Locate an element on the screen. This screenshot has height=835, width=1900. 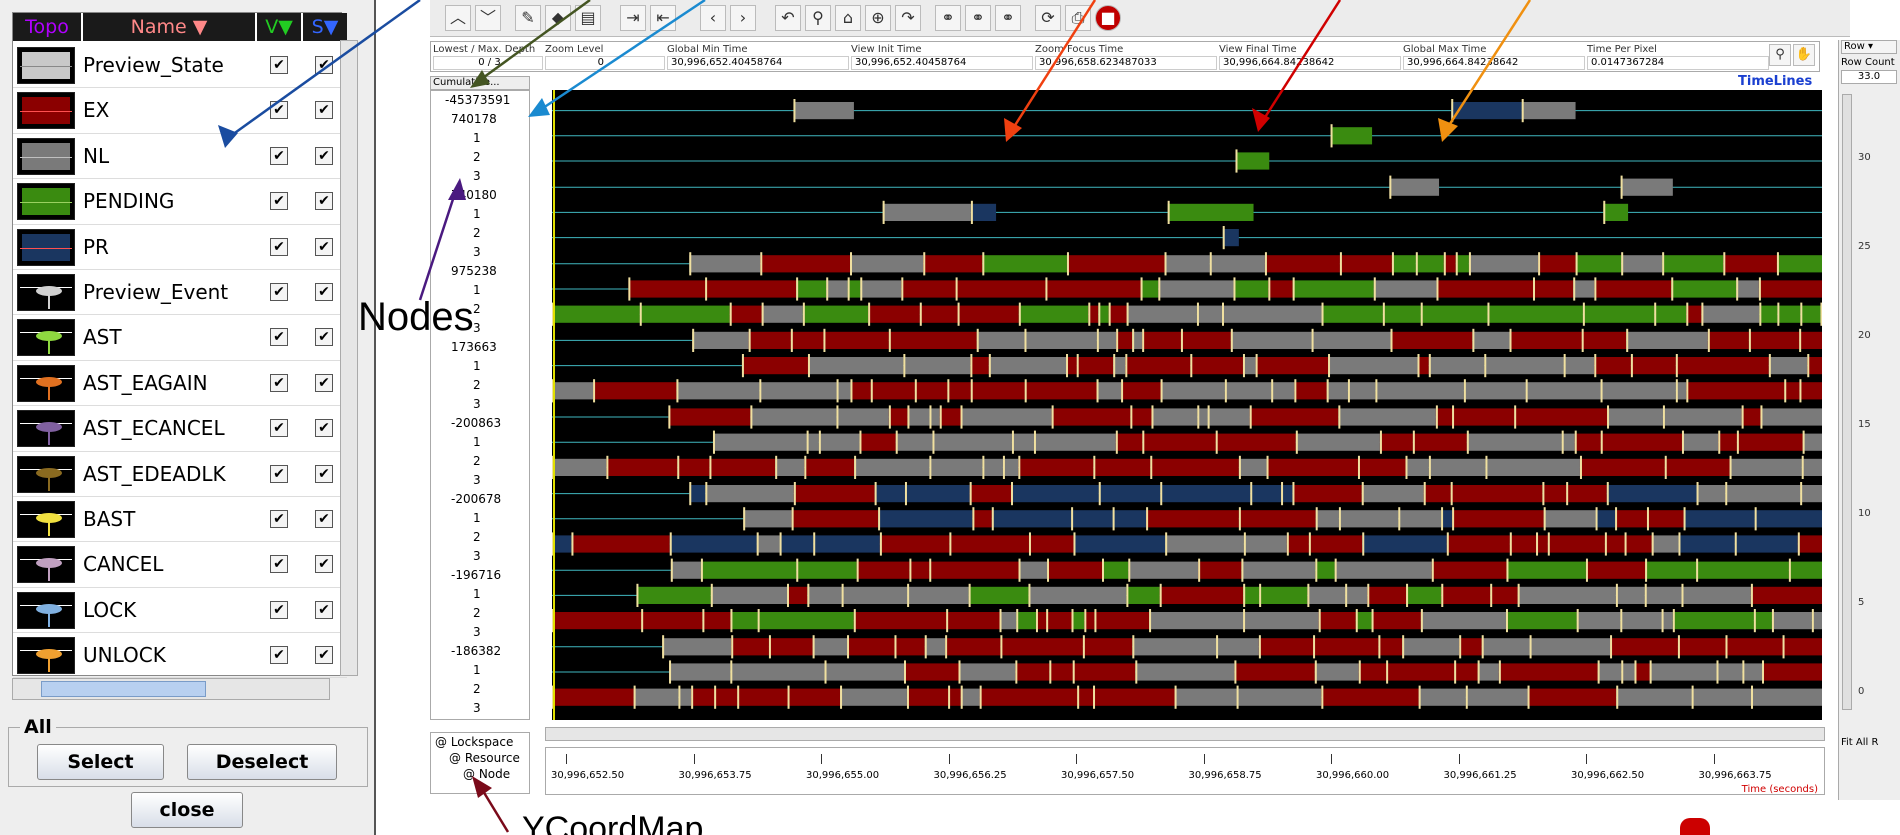
arrow-to-nodes is located at coordinates (438, 245).